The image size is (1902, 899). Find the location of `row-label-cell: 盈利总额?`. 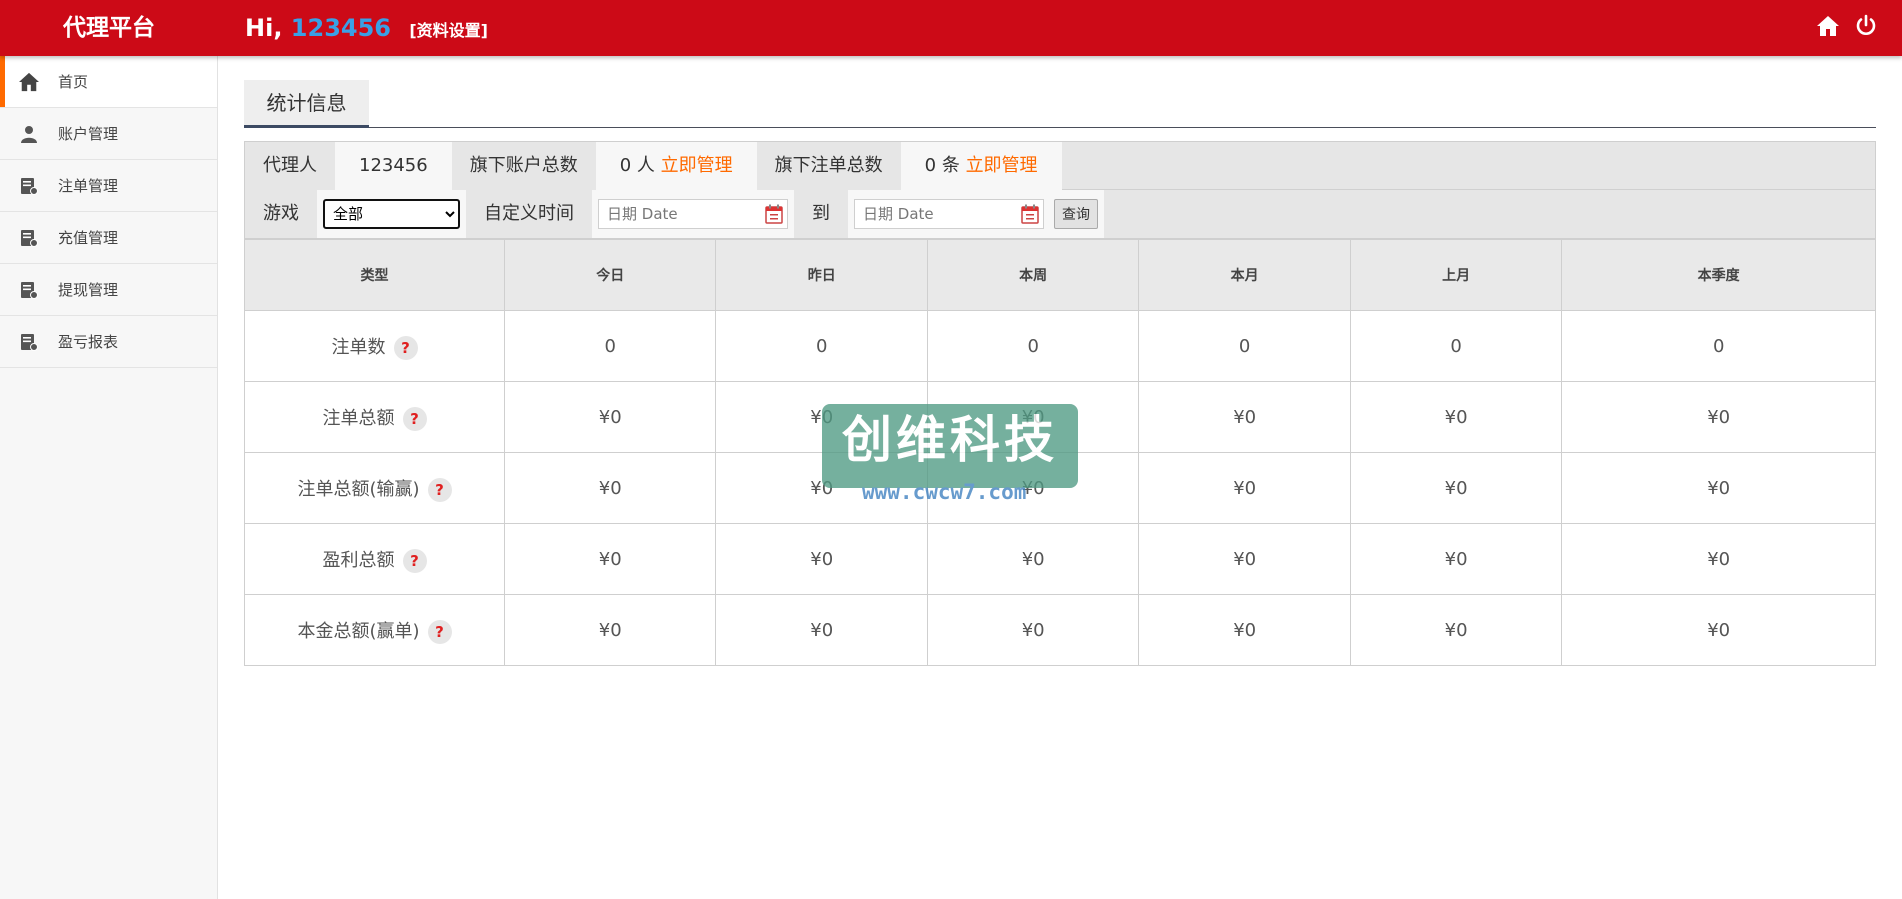

row-label-cell: 盈利总额? is located at coordinates (374, 559).